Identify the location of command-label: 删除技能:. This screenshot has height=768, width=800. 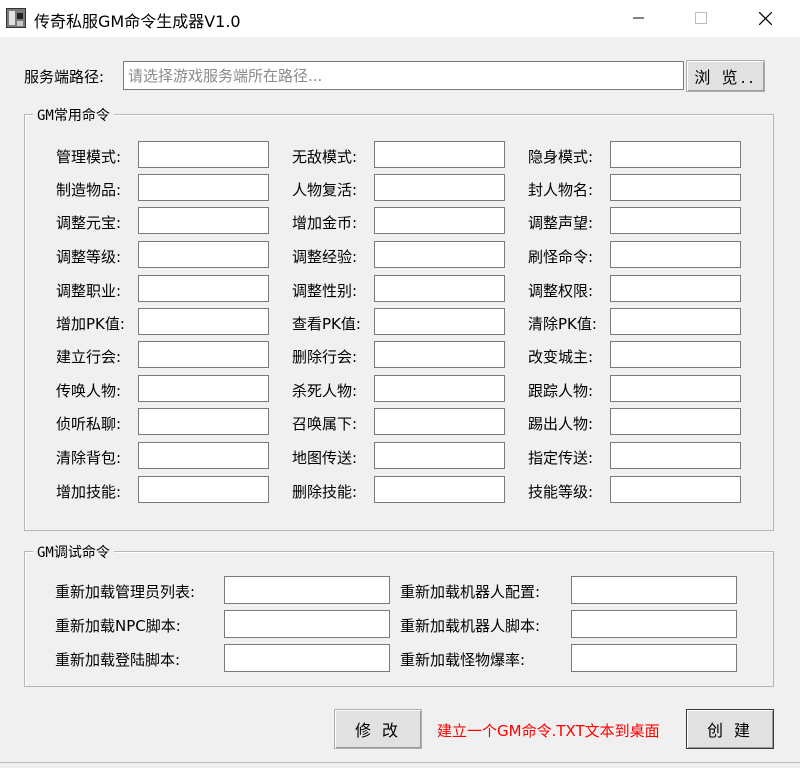
(325, 492).